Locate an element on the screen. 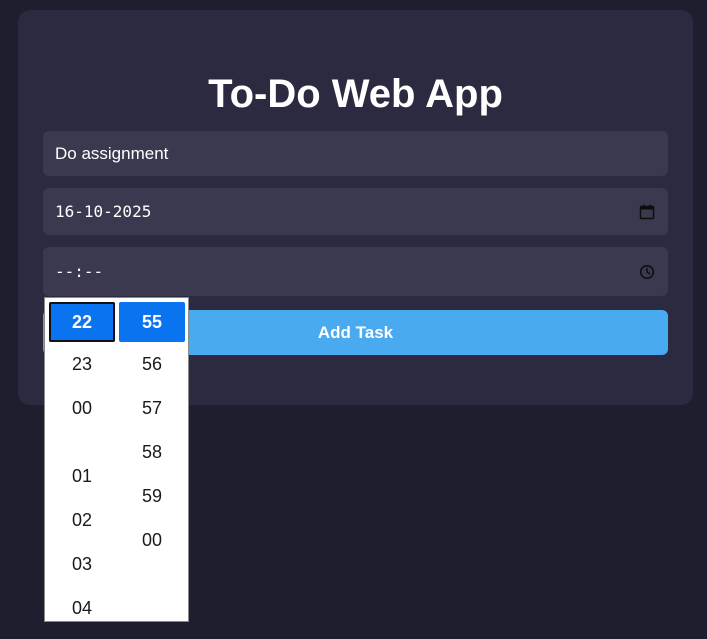 Image resolution: width=707 pixels, height=639 pixels. clock-icon is located at coordinates (647, 272).